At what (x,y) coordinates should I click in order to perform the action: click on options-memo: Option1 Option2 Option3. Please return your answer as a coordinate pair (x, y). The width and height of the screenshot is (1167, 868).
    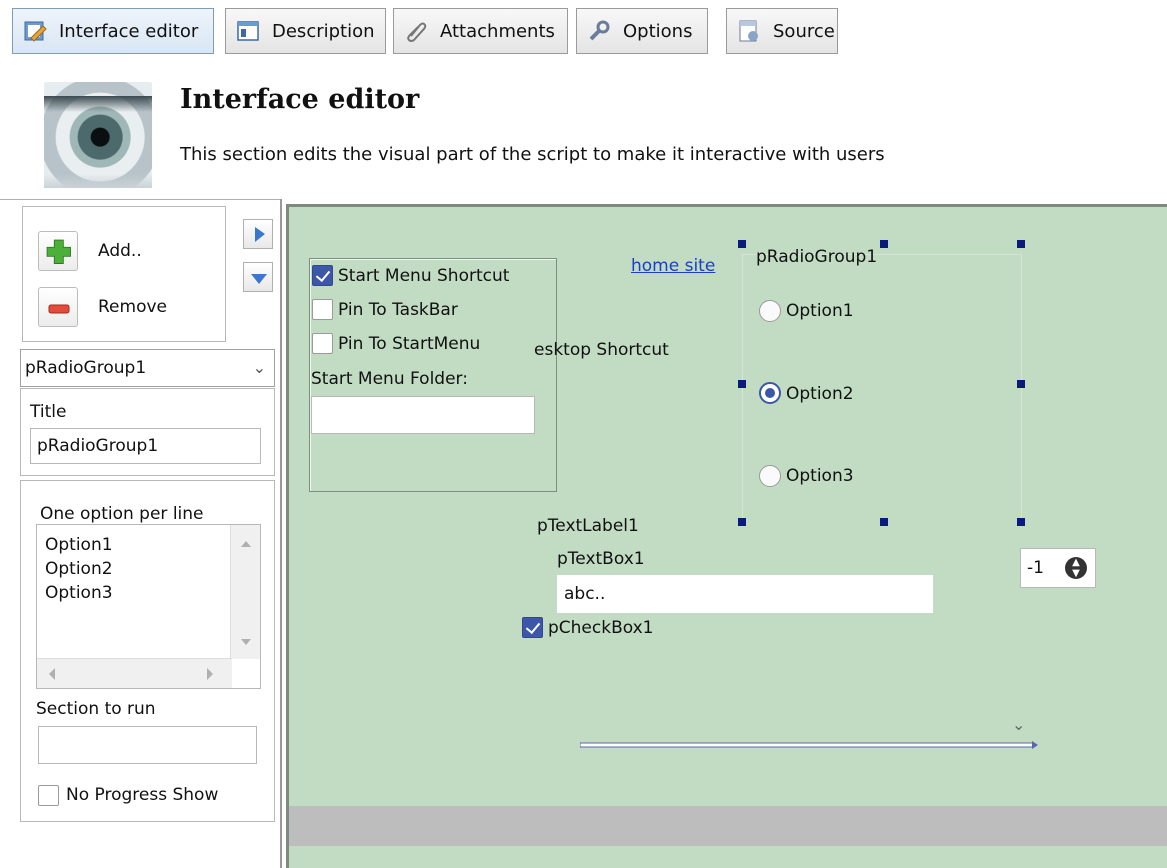
    Looking at the image, I should click on (148, 606).